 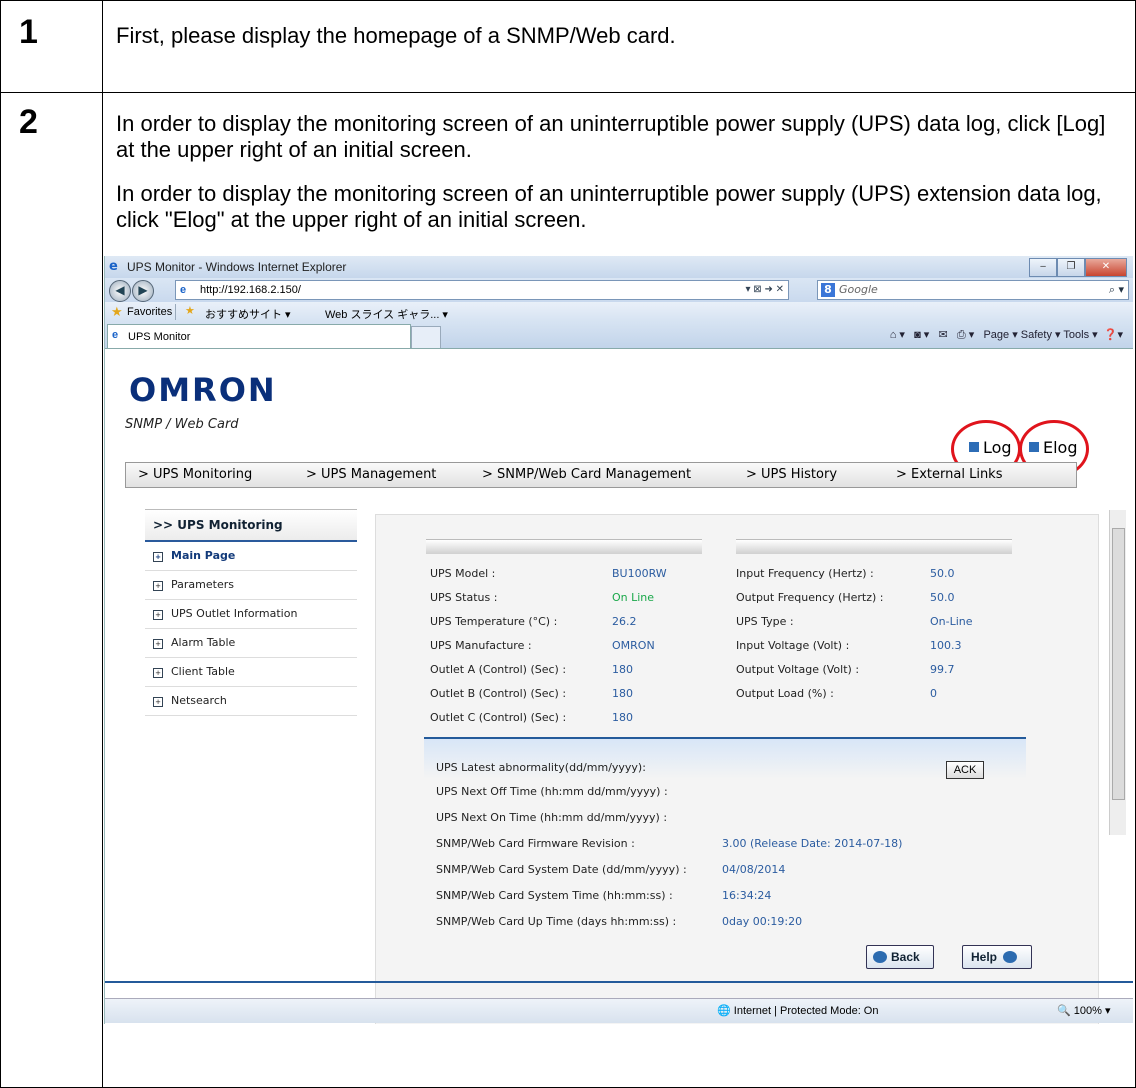 I want to click on field-value: 04/08/2014, so click(x=754, y=869).